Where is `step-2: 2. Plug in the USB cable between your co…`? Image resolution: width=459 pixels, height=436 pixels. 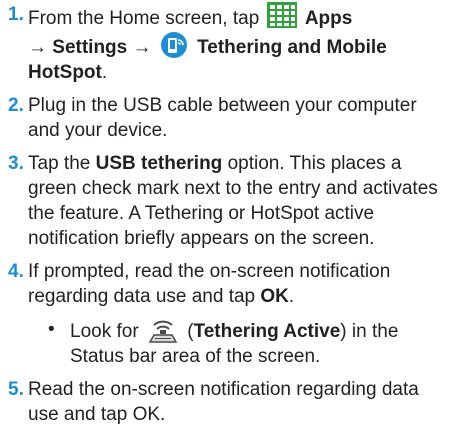 step-2: 2. Plug in the USB cable between your co… is located at coordinates (228, 118).